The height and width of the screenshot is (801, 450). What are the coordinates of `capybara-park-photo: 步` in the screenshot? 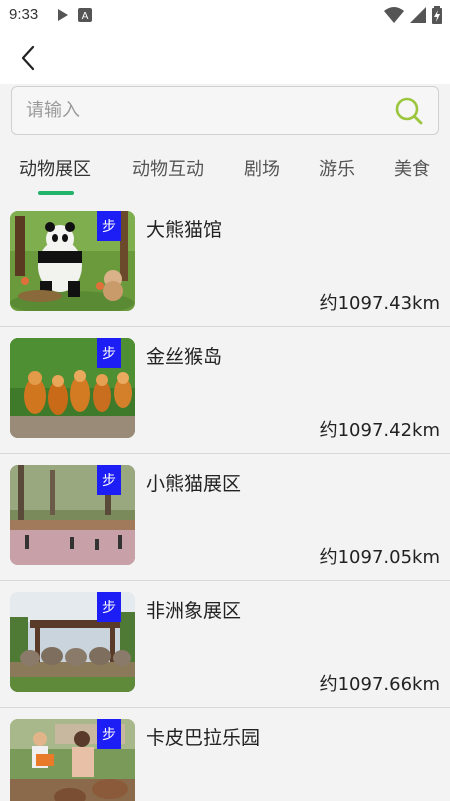 It's located at (72, 760).